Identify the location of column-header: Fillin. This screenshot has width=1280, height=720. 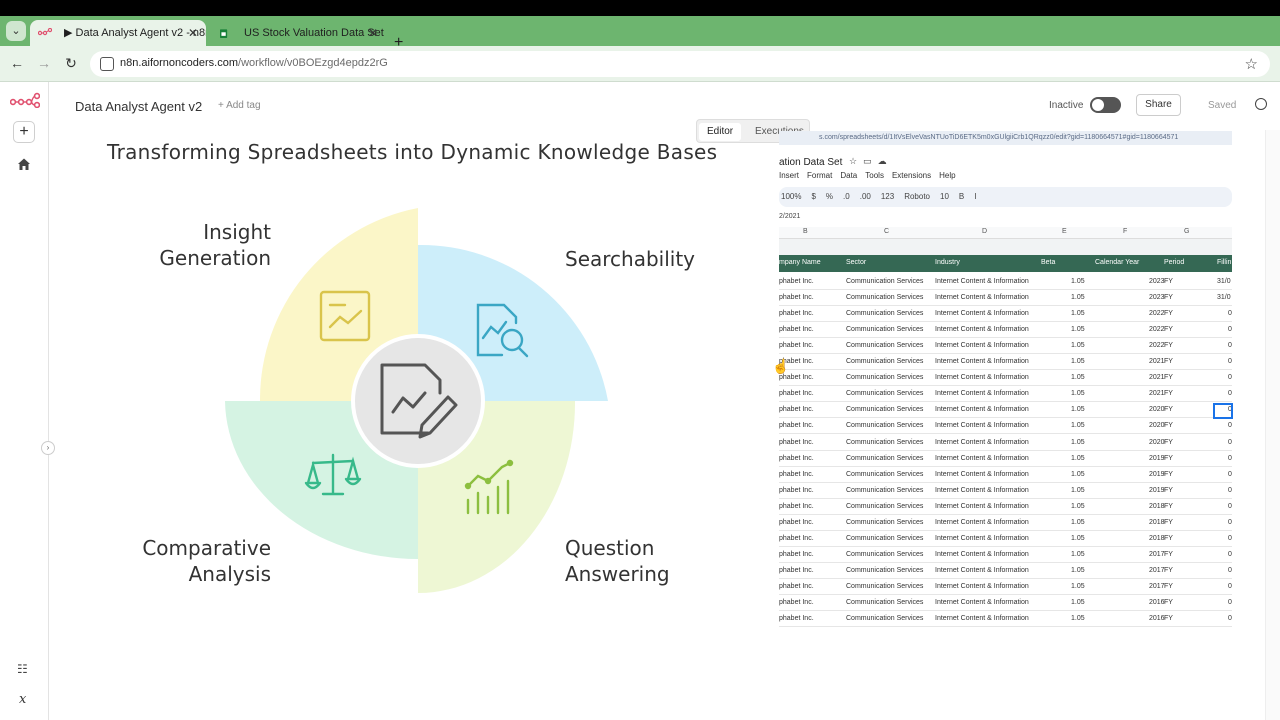
(1224, 262).